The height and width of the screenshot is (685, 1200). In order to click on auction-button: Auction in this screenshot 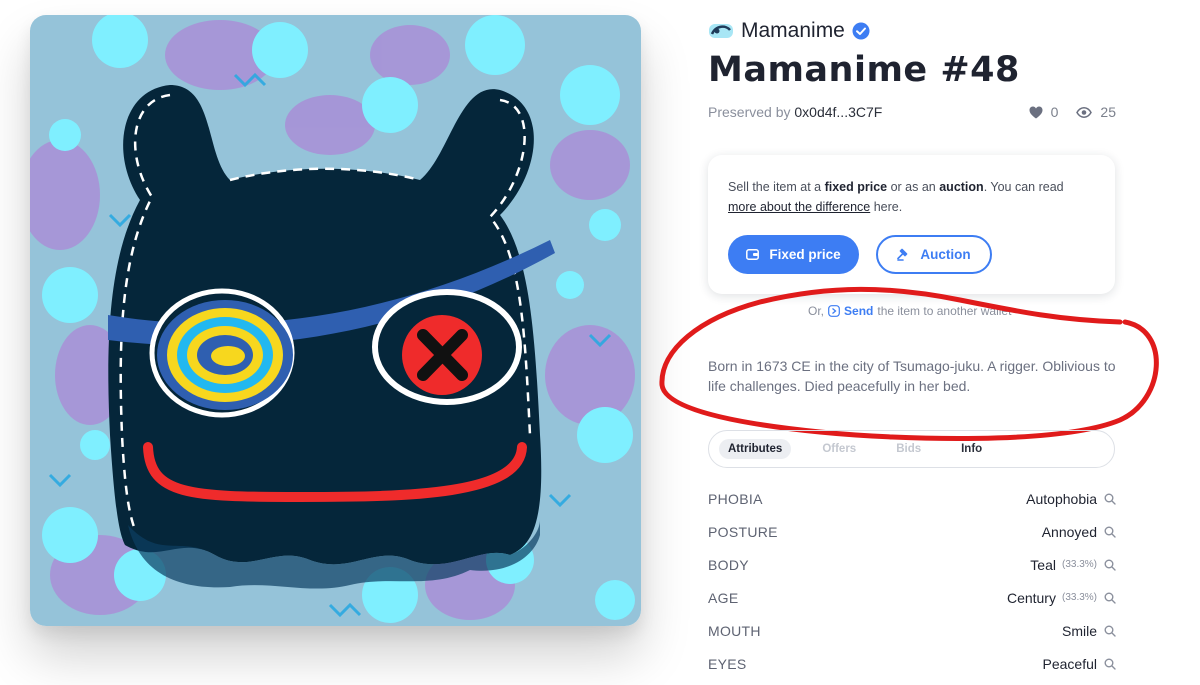, I will do `click(934, 254)`.